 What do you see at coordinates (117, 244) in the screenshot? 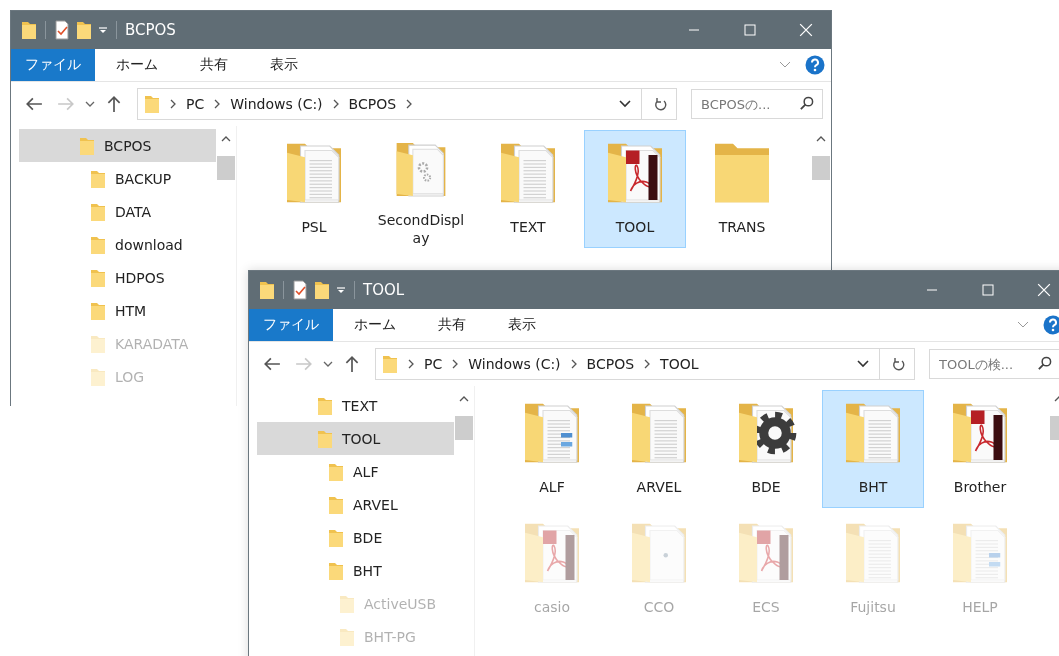
I see `tree-item: download` at bounding box center [117, 244].